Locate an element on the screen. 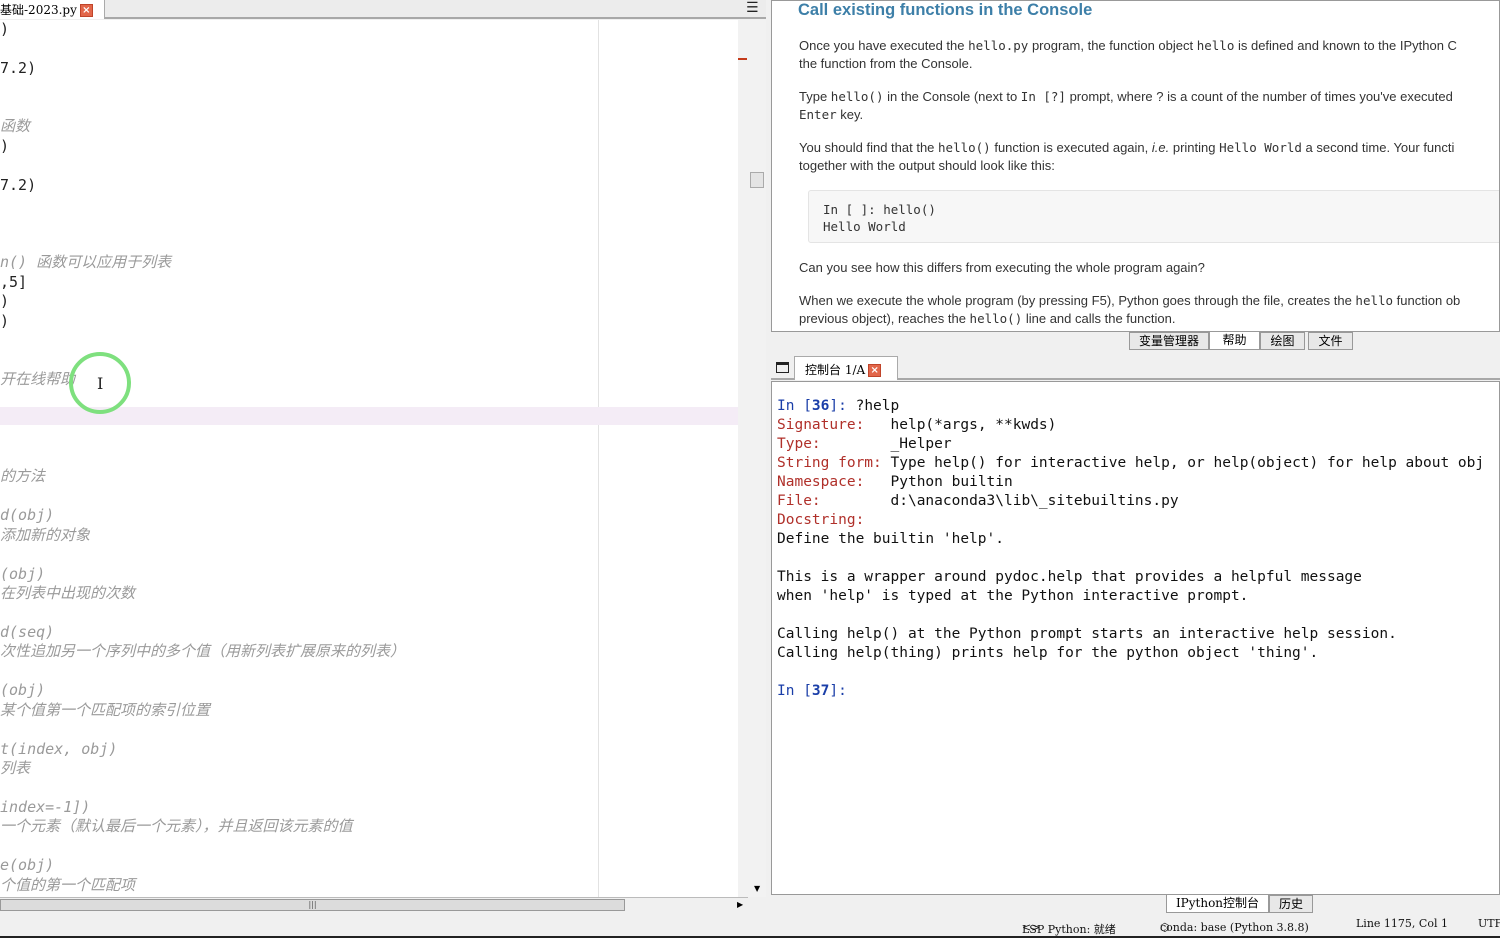  horizontal-scroll-thumb: ||| is located at coordinates (312, 905).